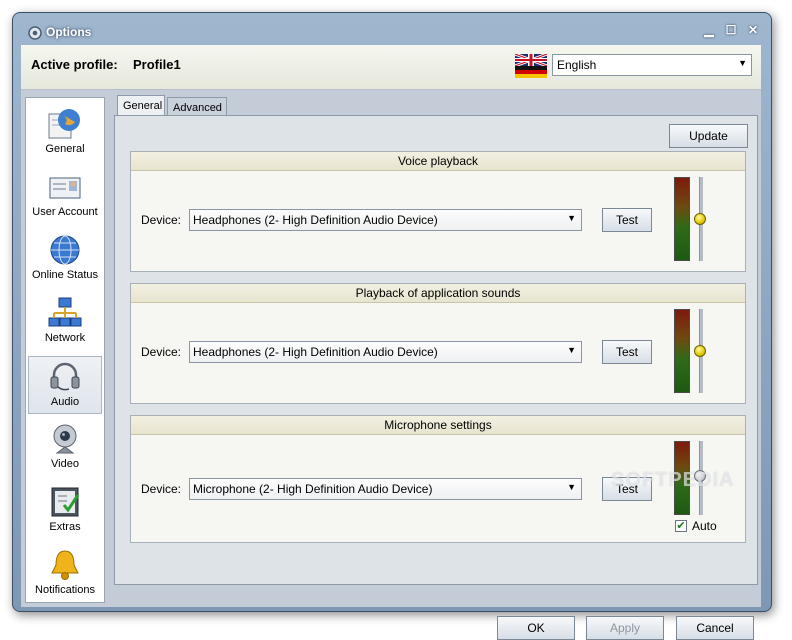 The width and height of the screenshot is (792, 640). What do you see at coordinates (64, 124) in the screenshot?
I see `globe-notepad-icon` at bounding box center [64, 124].